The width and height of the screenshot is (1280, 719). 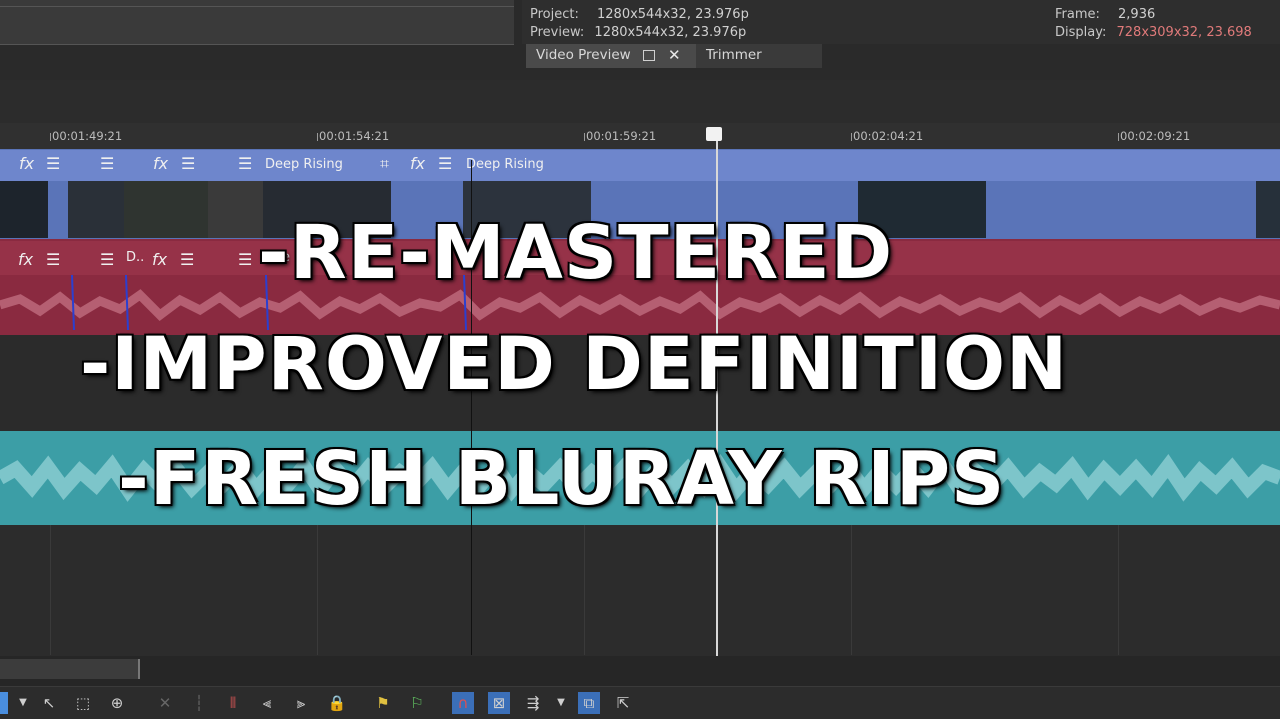 I want to click on playhead-marker, so click(x=714, y=134).